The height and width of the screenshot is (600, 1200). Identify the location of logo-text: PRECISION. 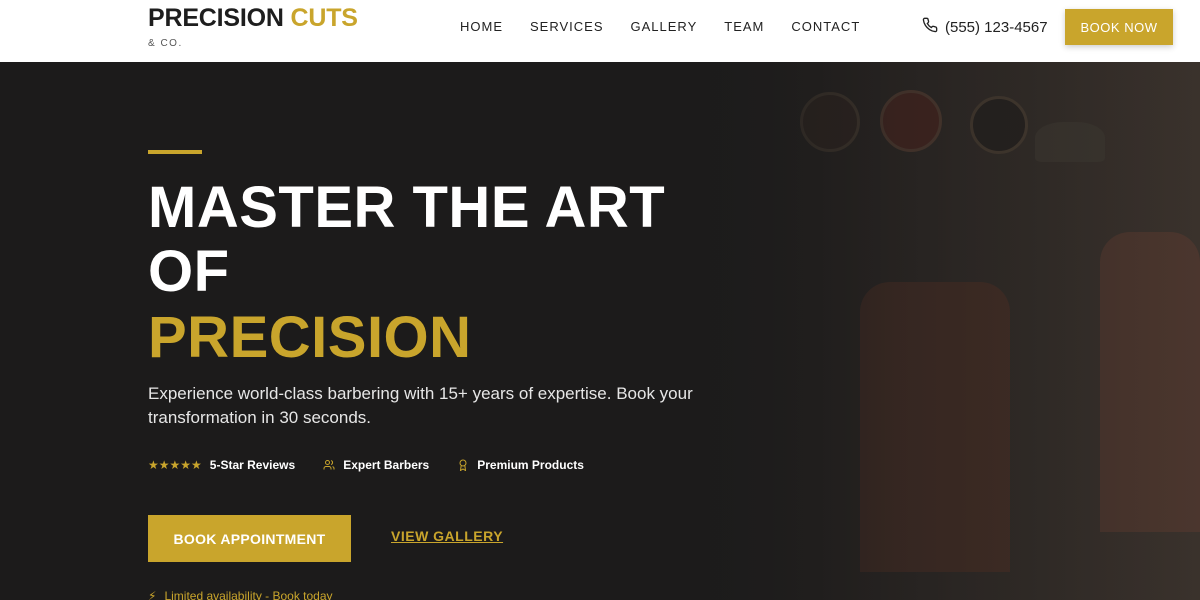
(216, 18).